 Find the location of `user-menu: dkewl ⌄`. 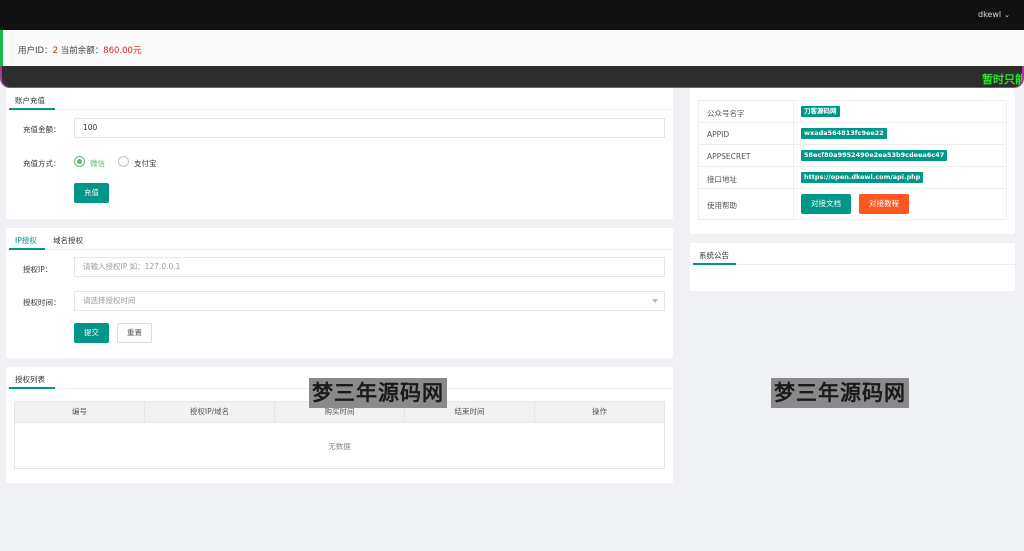

user-menu: dkewl ⌄ is located at coordinates (994, 14).